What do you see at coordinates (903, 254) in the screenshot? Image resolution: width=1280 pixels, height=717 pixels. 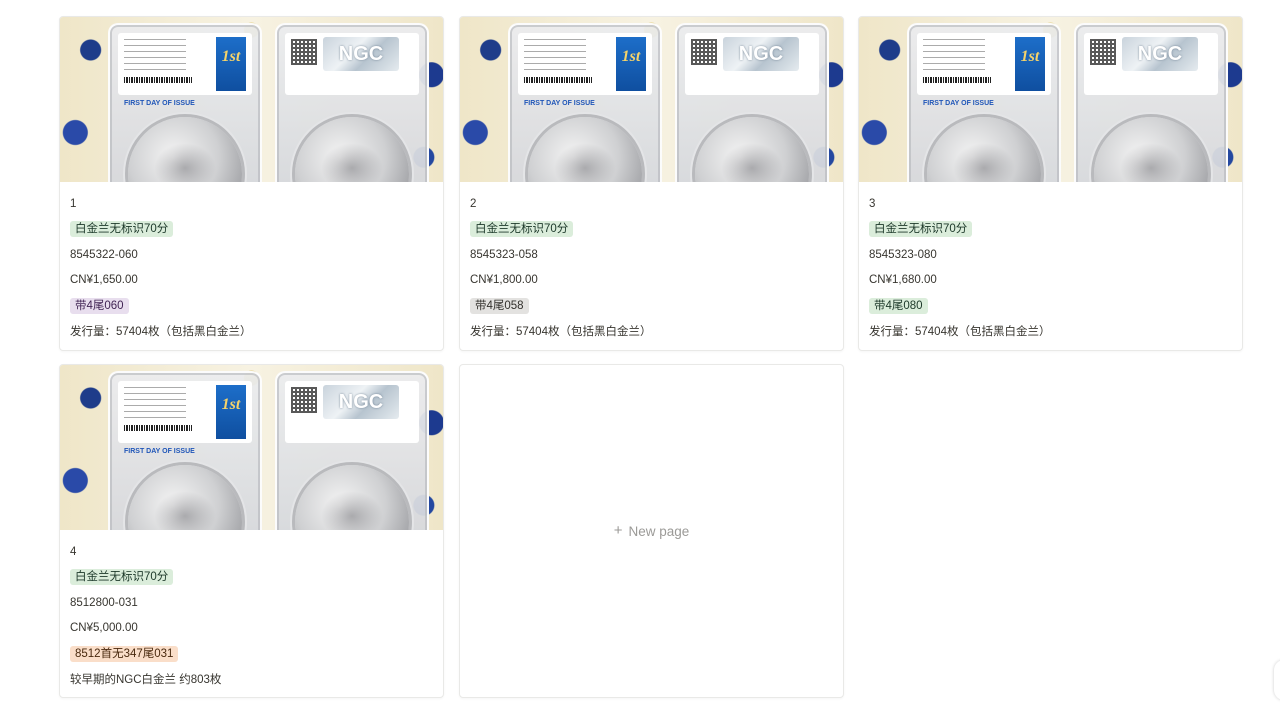 I see `cert-number-text: 8545323-080` at bounding box center [903, 254].